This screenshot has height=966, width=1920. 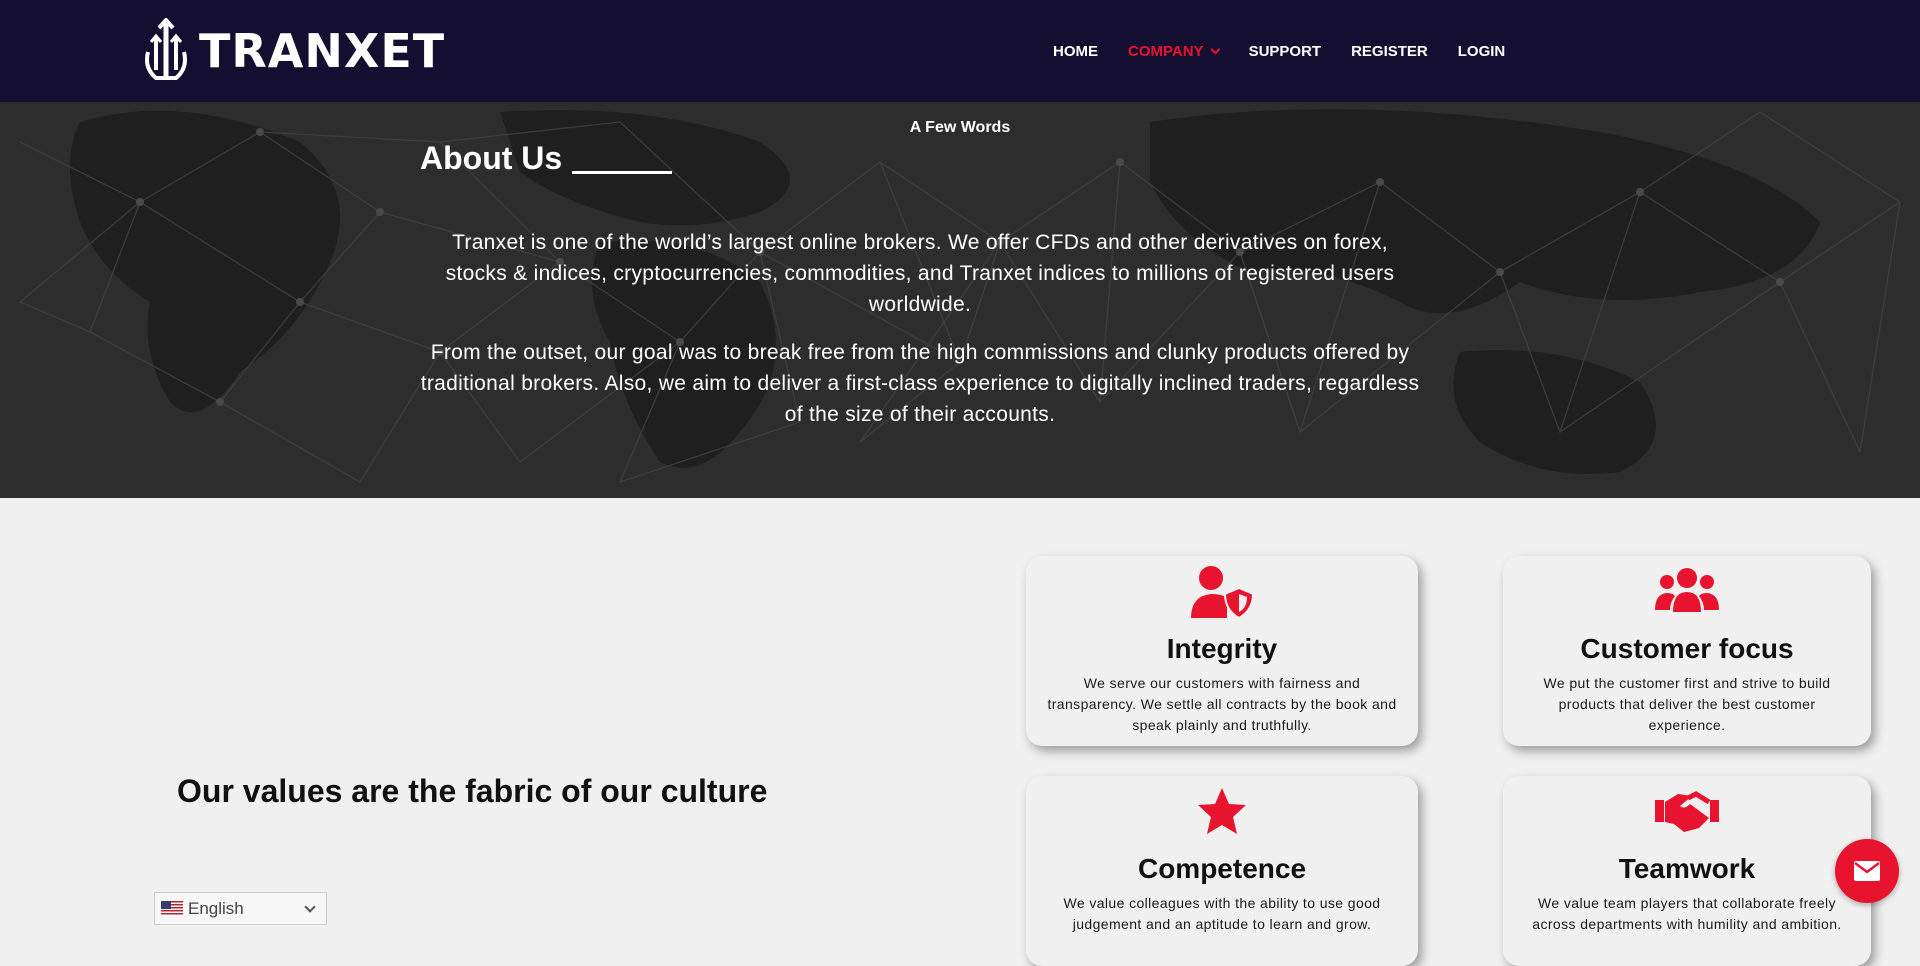 What do you see at coordinates (166, 49) in the screenshot?
I see `tranxet-logo-icon` at bounding box center [166, 49].